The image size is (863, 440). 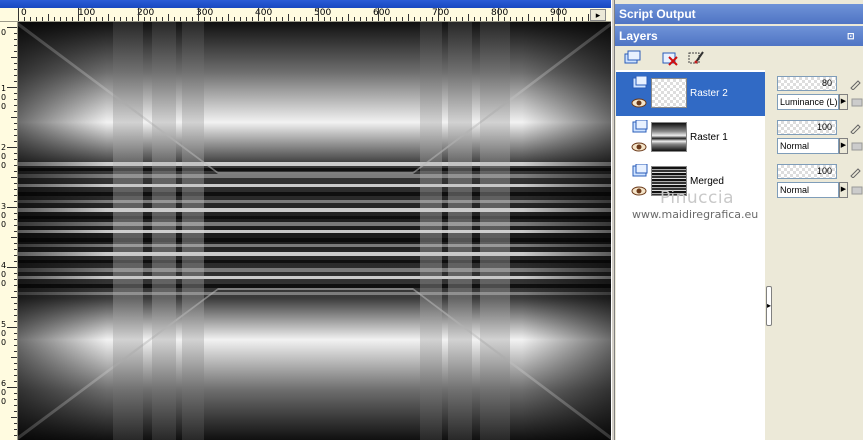 I want to click on ruler-label: 100, so click(x=4, y=97).